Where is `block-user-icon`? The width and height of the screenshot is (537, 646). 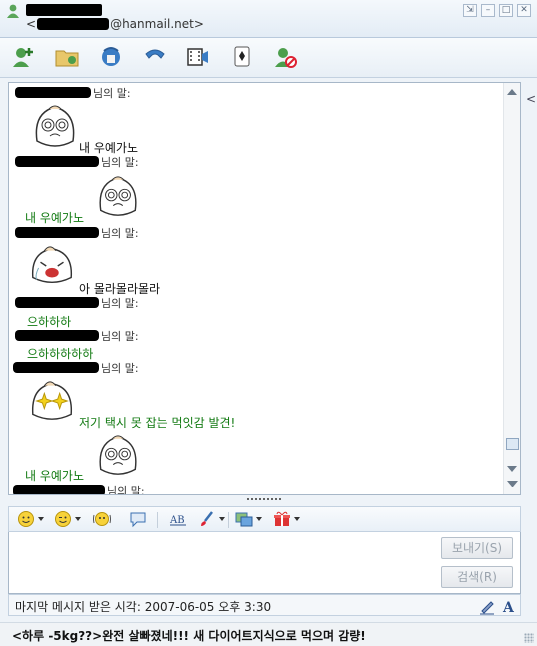
block-user-icon is located at coordinates (286, 58).